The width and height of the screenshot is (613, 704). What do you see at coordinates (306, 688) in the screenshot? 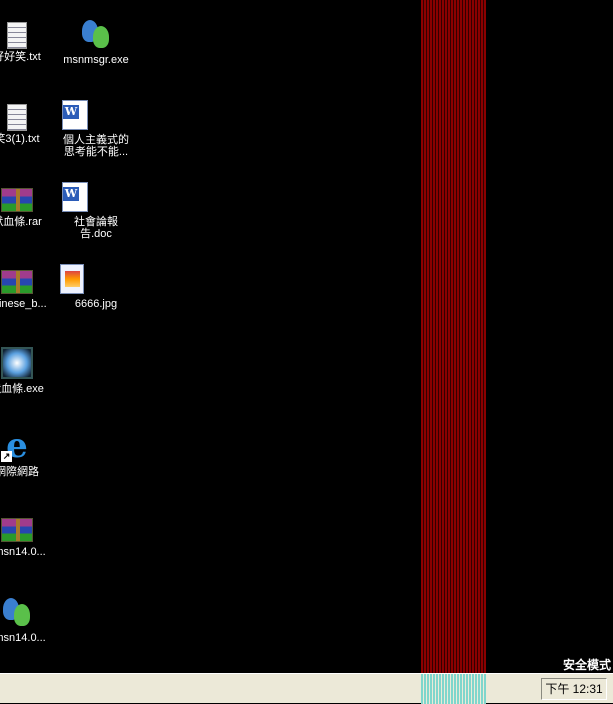
I see `taskbar: 下午 12:31` at bounding box center [306, 688].